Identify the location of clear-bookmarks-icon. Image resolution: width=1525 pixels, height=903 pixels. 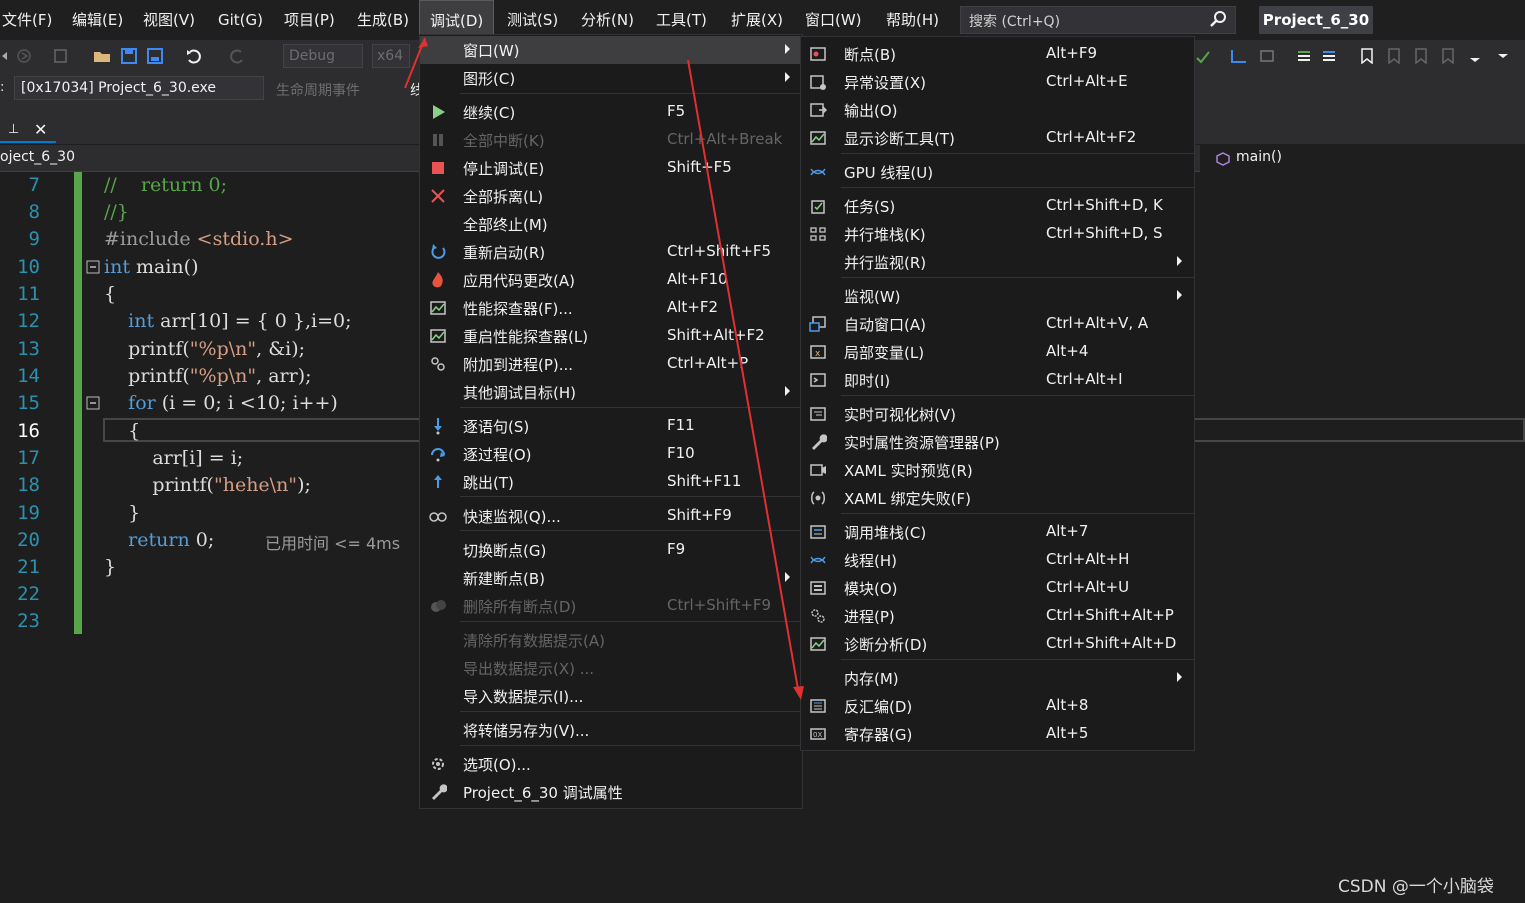
(1448, 56).